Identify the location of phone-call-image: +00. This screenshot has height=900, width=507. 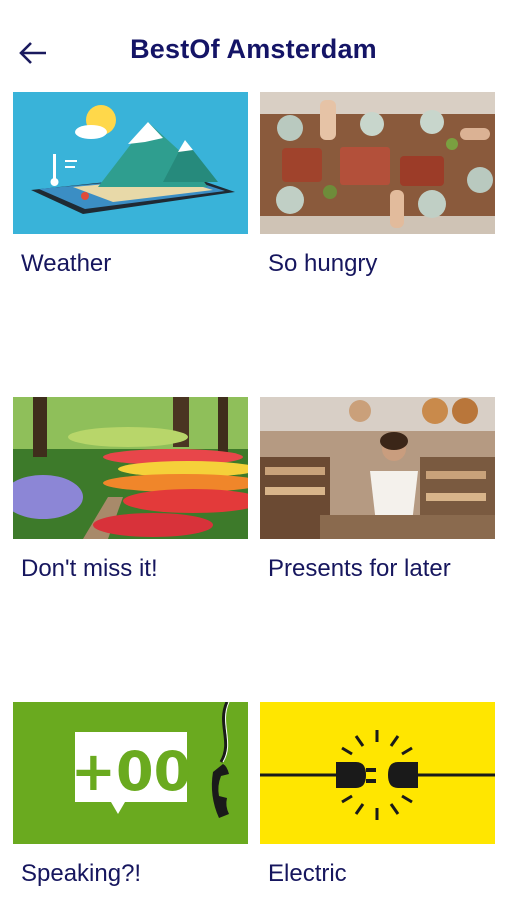
(130, 773).